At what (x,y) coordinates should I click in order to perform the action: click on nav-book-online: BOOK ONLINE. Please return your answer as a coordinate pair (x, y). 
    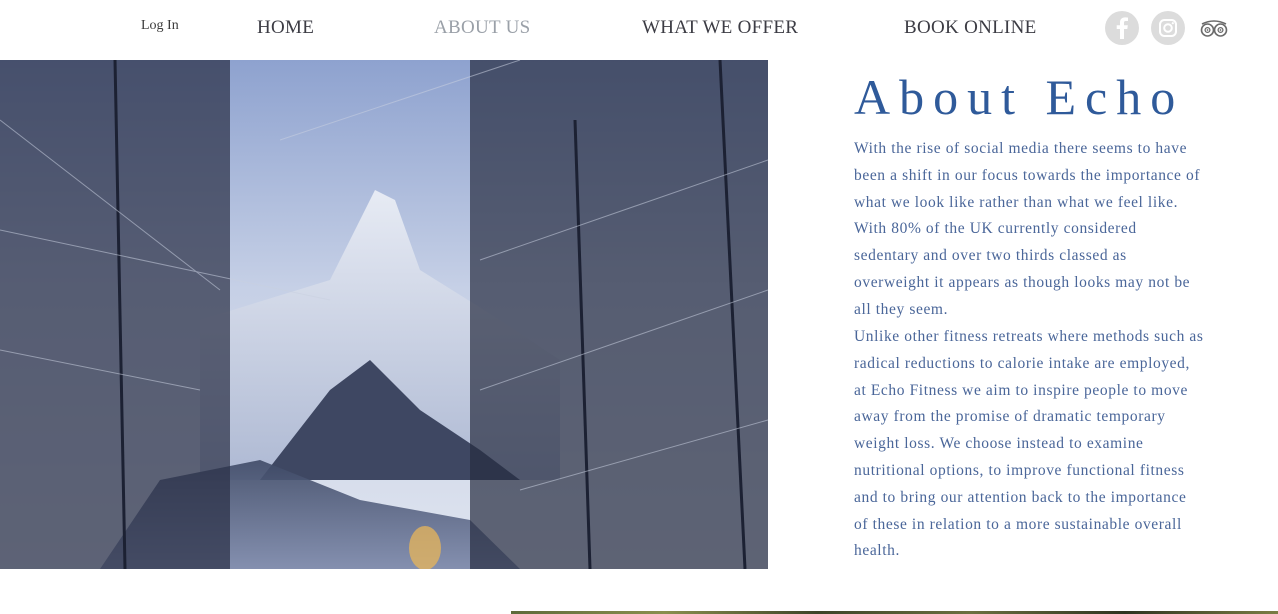
    Looking at the image, I should click on (970, 28).